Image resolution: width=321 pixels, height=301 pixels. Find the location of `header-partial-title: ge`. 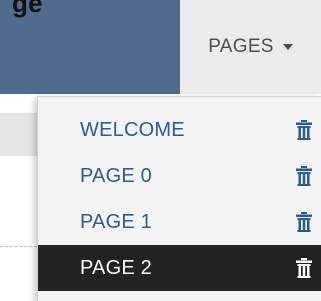

header-partial-title: ge is located at coordinates (27, 9).